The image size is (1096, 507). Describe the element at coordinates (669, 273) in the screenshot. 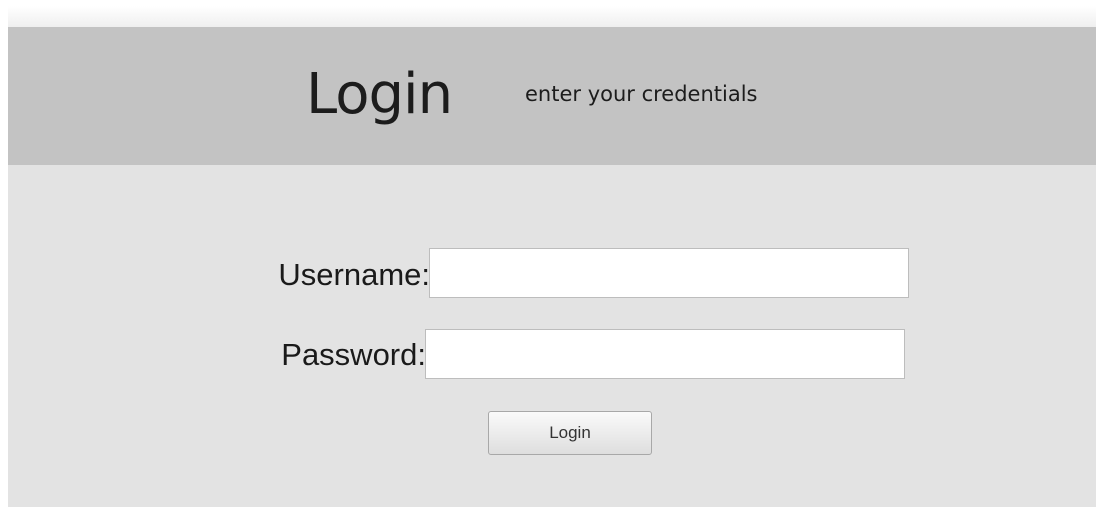

I see `username-input` at that location.